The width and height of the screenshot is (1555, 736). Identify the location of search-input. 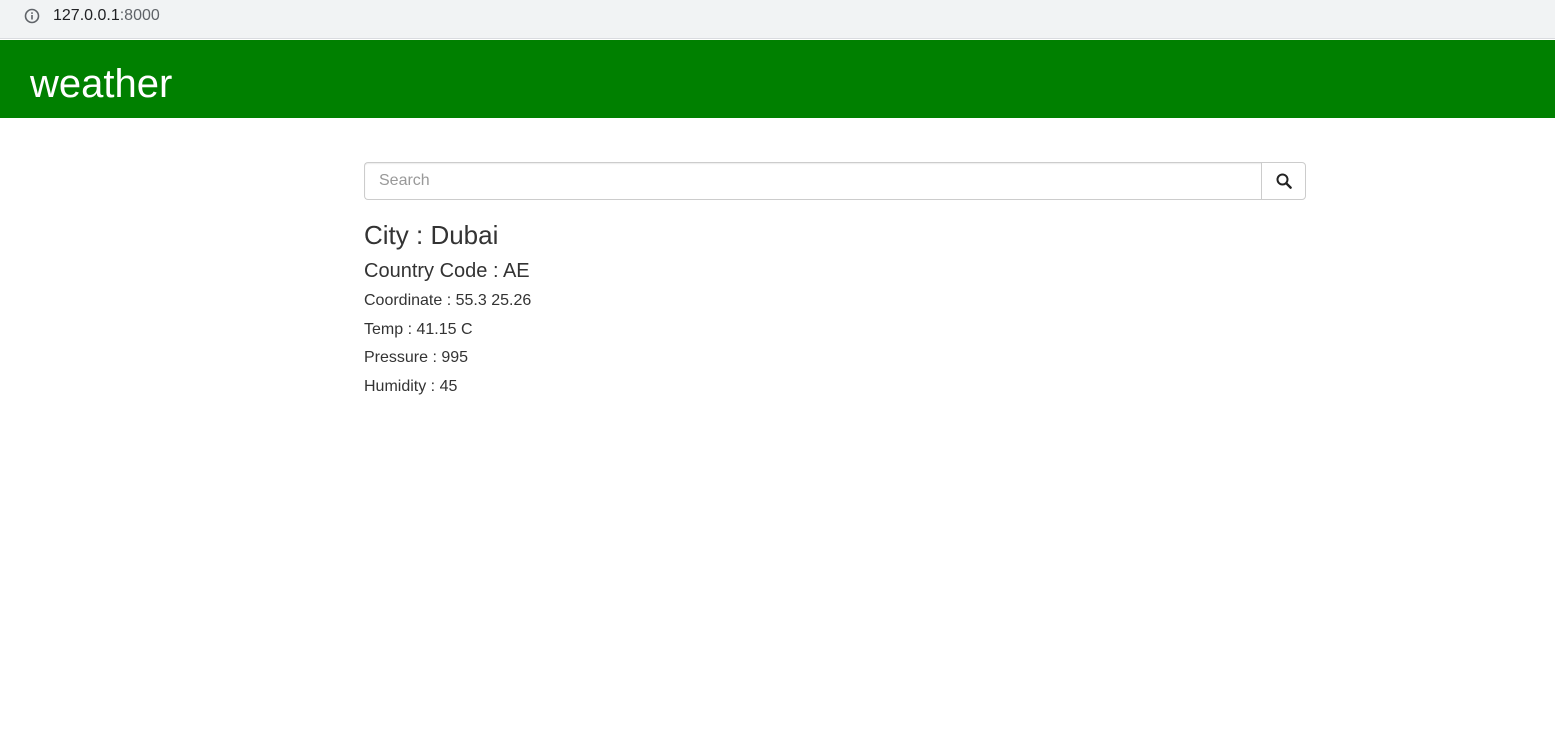
(813, 181).